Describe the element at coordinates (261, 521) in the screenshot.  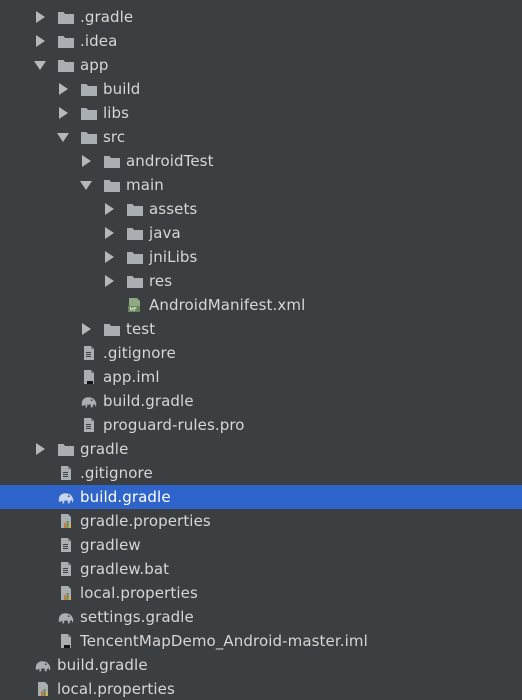
I see `tree-file-item: gradle.properties` at that location.